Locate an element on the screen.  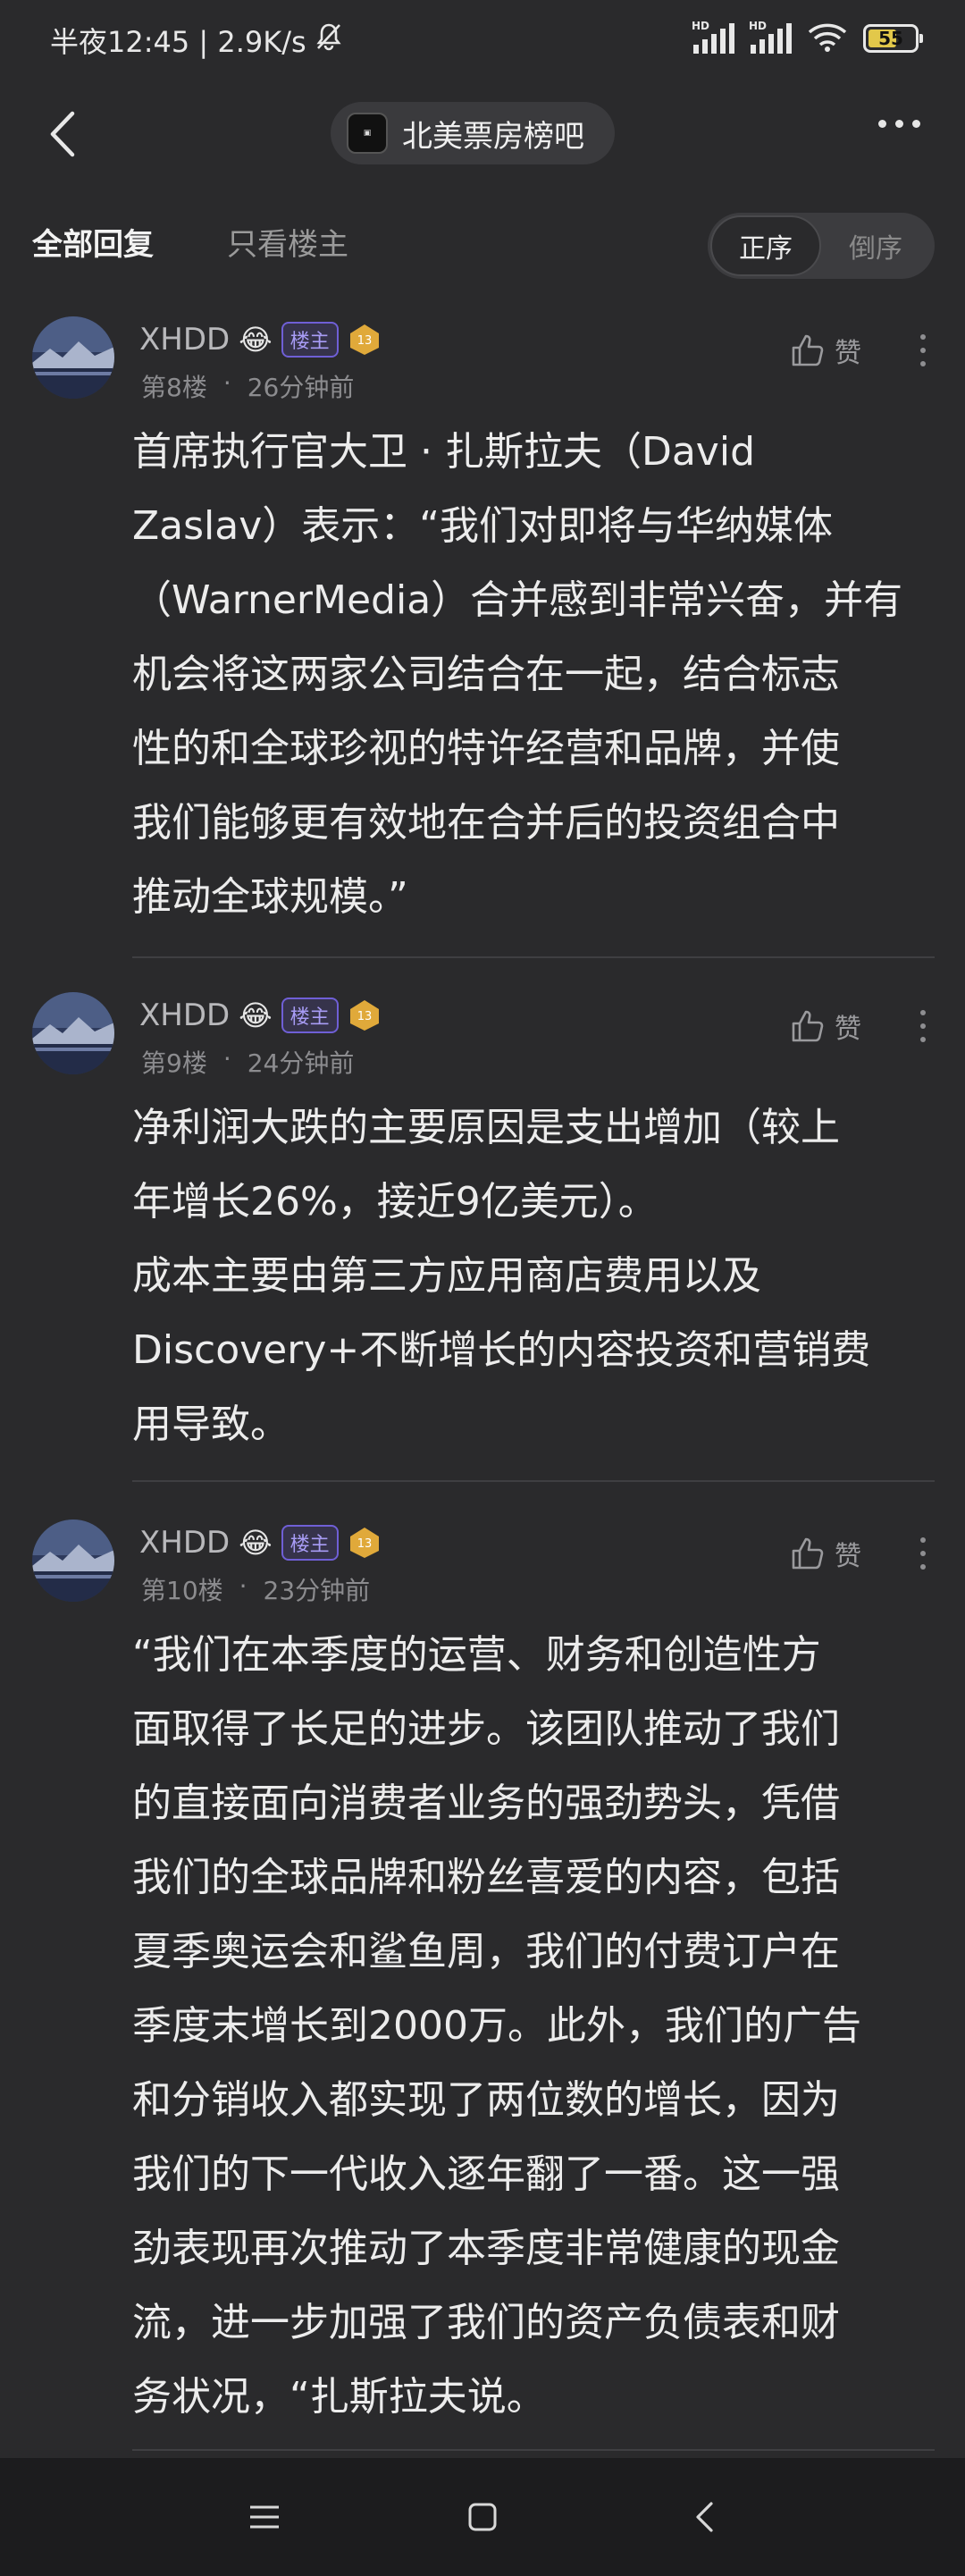
floor-number: 第8楼 is located at coordinates (174, 388).